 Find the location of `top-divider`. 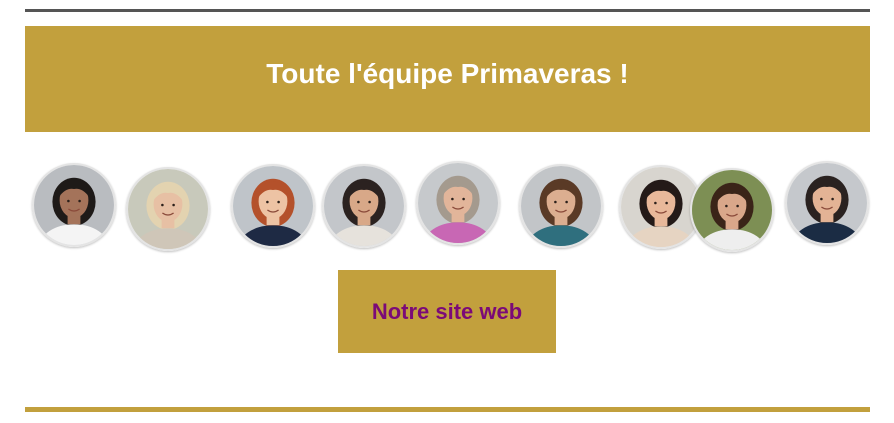

top-divider is located at coordinates (447, 10).